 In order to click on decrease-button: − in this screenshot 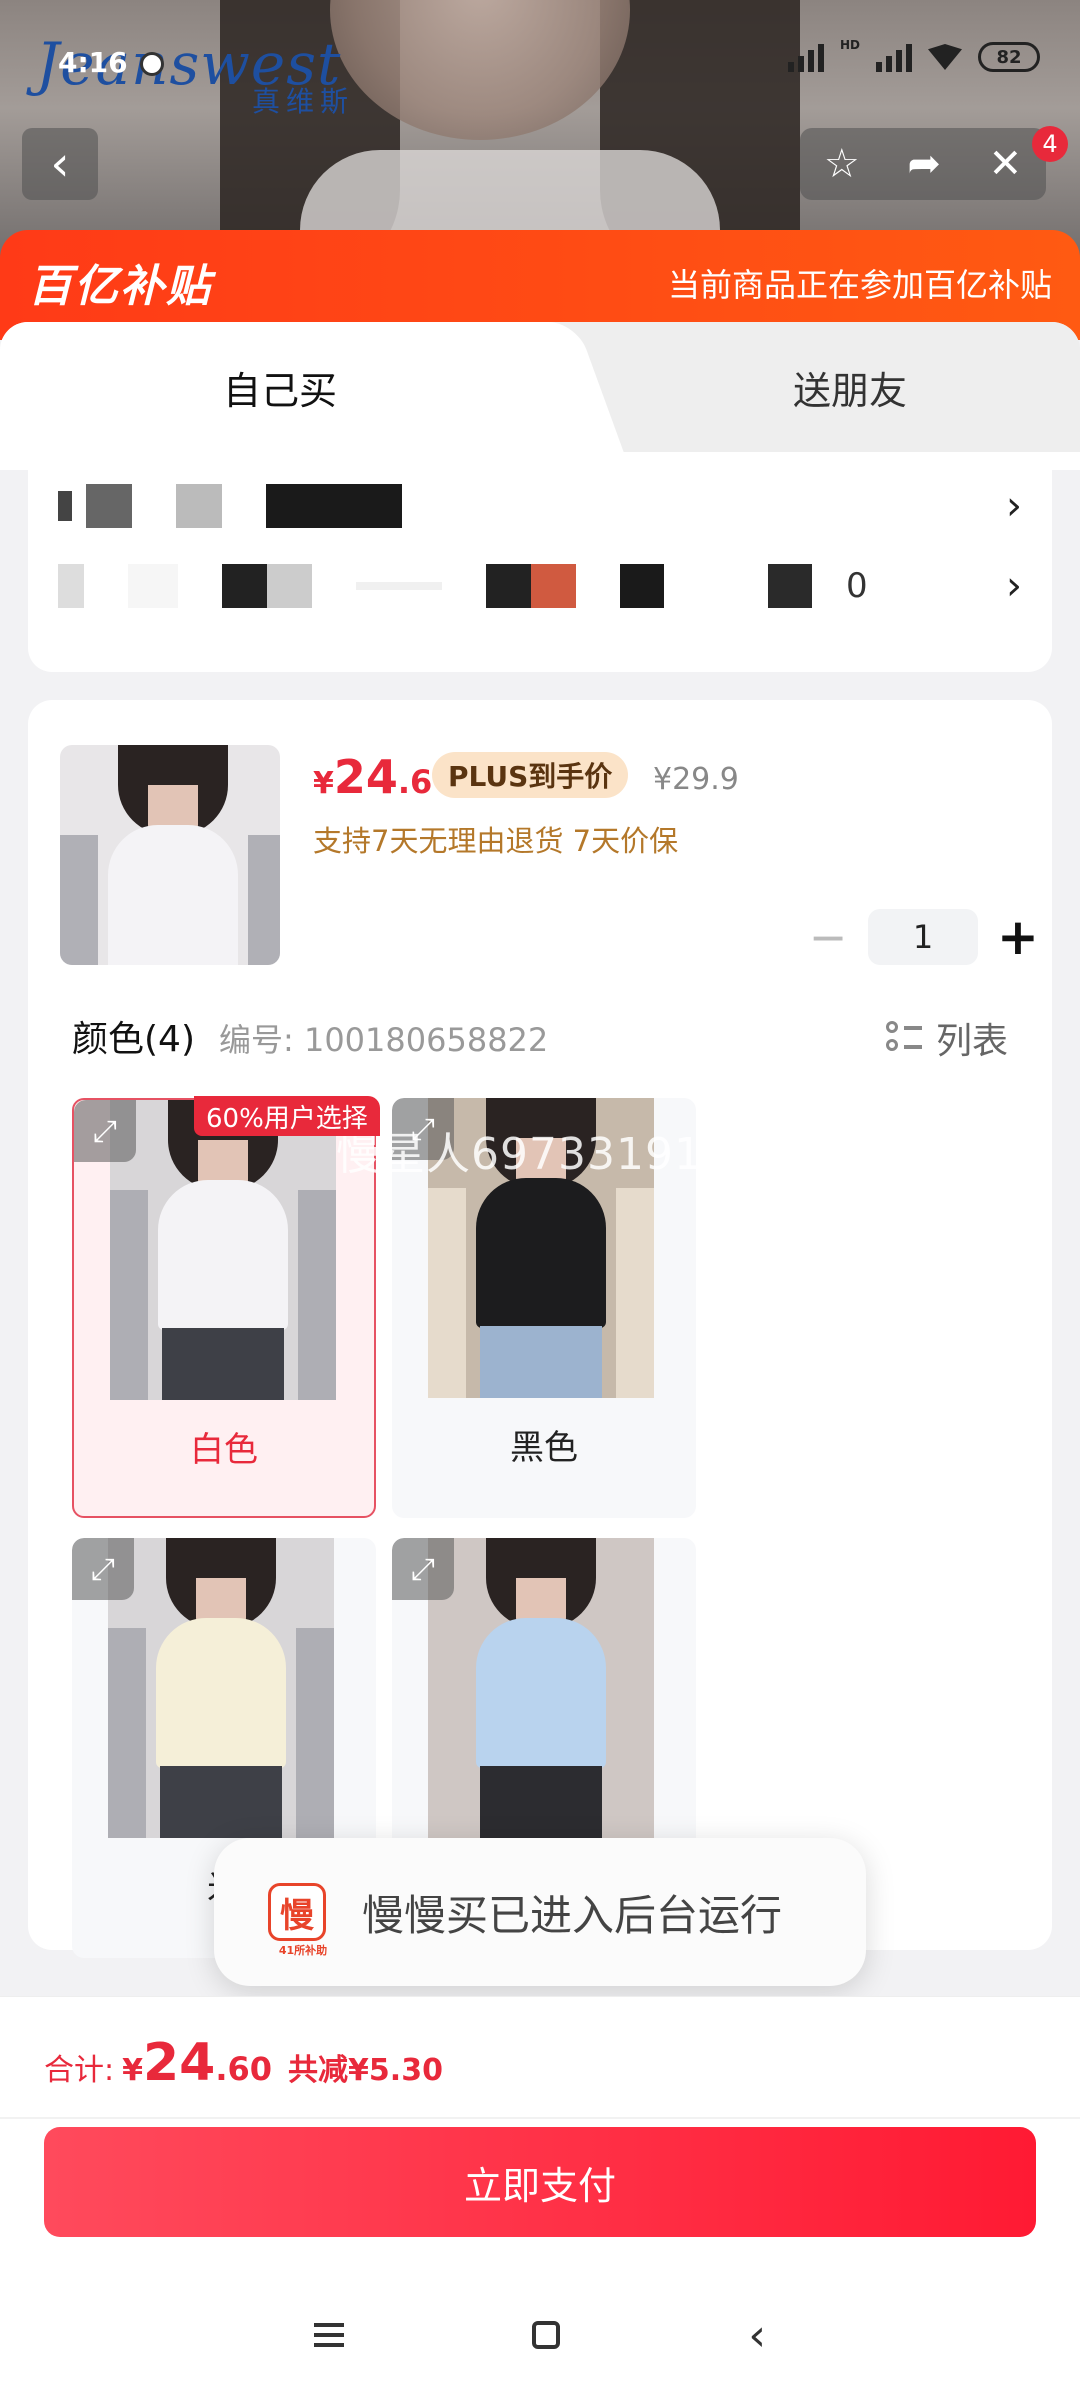, I will do `click(828, 937)`.